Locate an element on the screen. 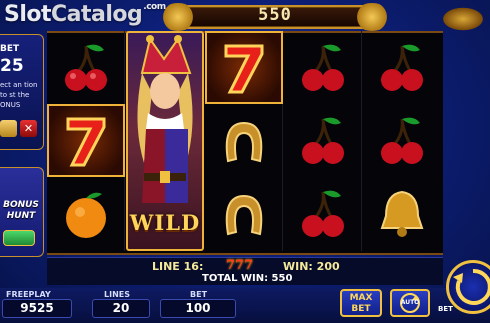 The width and height of the screenshot is (490, 323). win-line-label: LINE 16: is located at coordinates (178, 266).